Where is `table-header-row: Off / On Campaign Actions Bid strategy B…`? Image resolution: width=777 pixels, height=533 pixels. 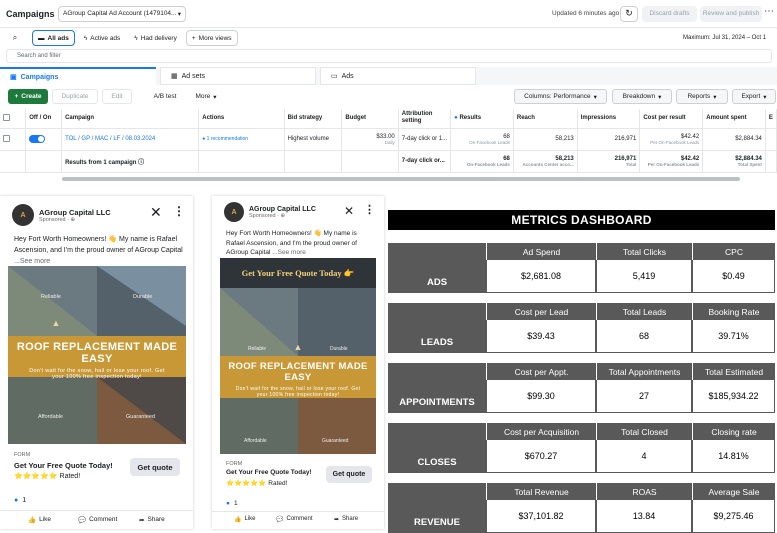
table-header-row: Off / On Campaign Actions Bid strategy B… is located at coordinates (388, 119).